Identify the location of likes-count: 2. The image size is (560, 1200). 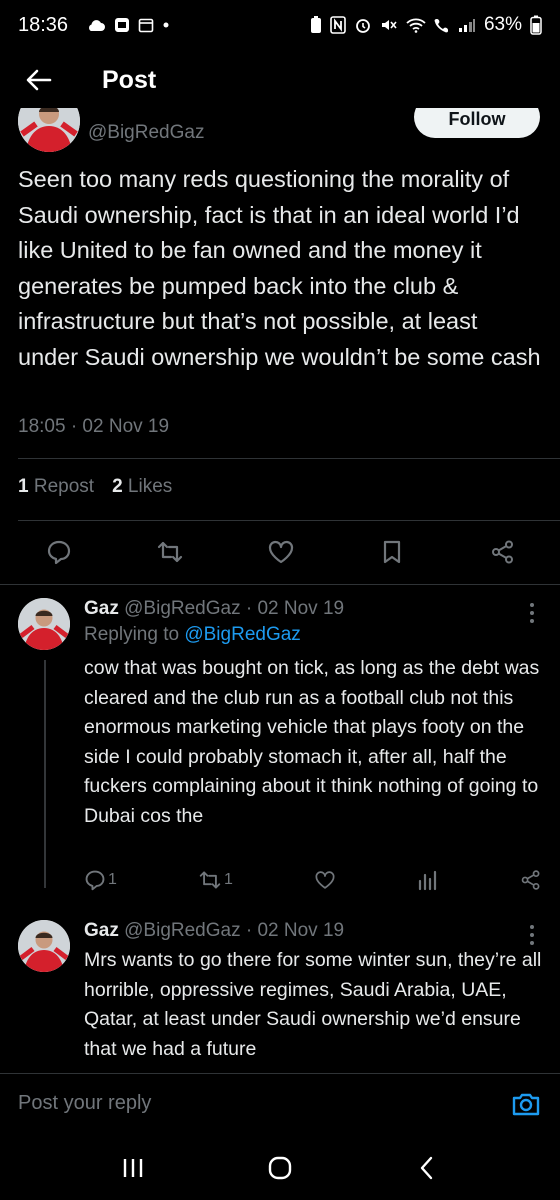
(117, 486).